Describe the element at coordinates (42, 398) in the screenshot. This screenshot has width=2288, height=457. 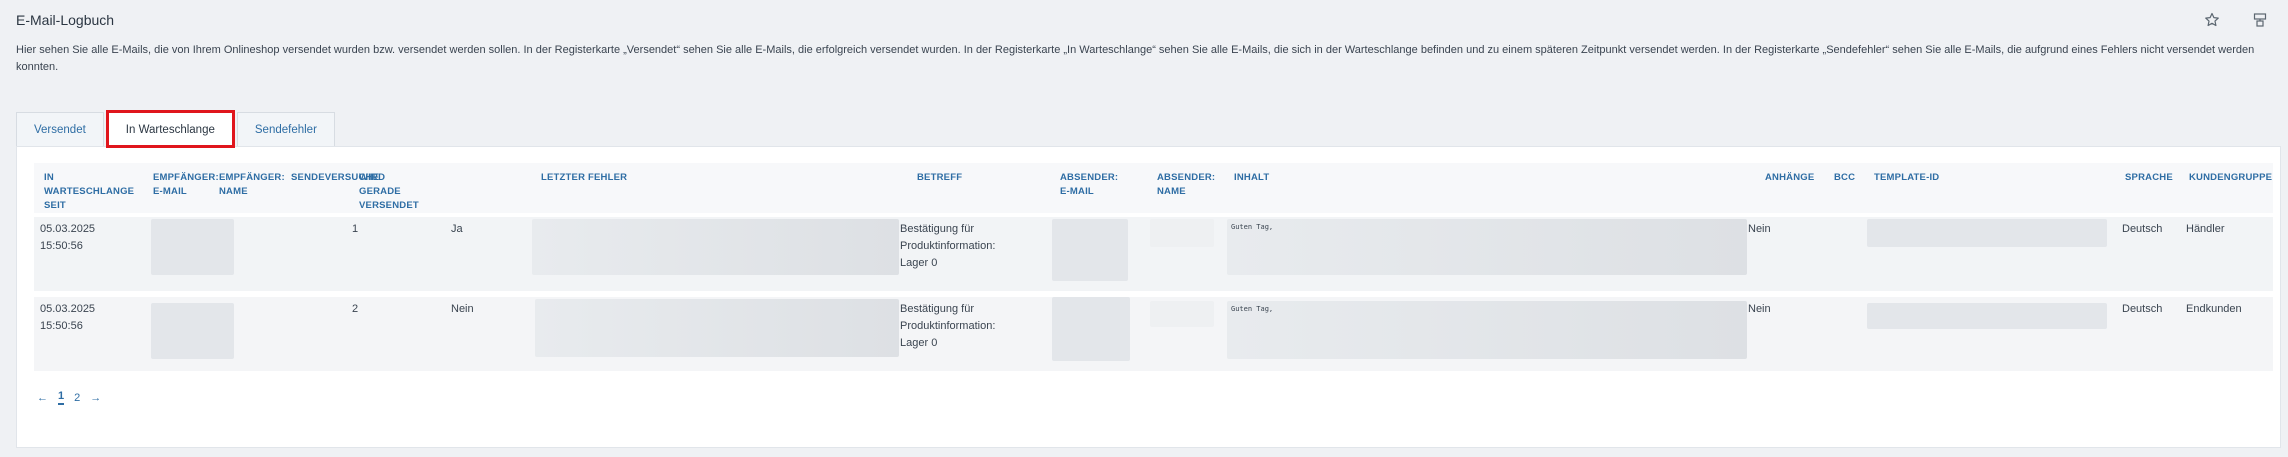
I see `prev-page-button: ←` at that location.